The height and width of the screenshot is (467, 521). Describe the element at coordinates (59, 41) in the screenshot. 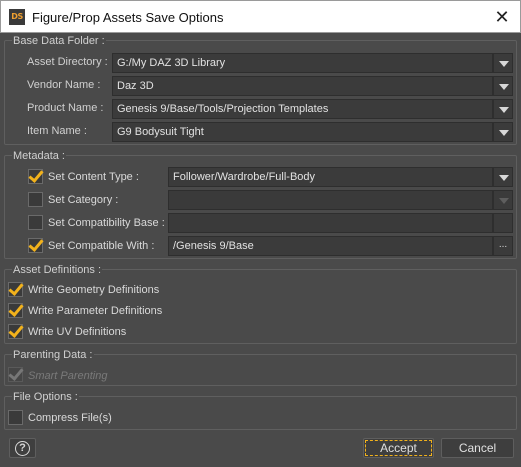

I see `base-data-folder-title: Base Data Folder :` at that location.